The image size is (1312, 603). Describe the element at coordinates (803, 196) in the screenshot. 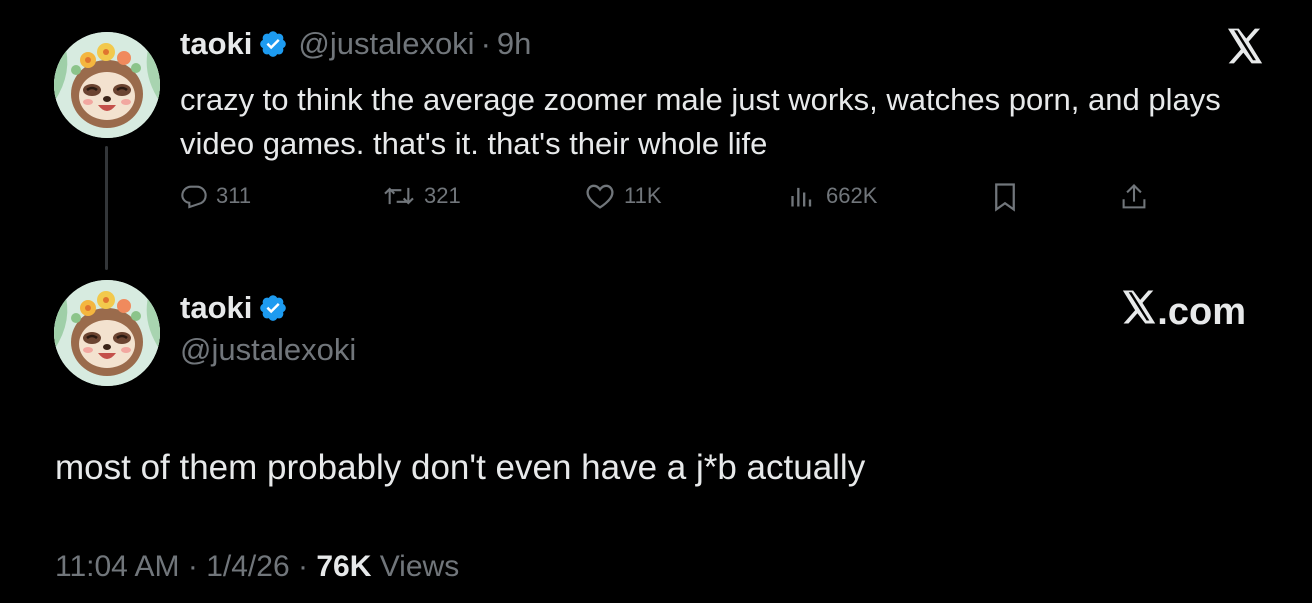

I see `analytics-icon` at that location.